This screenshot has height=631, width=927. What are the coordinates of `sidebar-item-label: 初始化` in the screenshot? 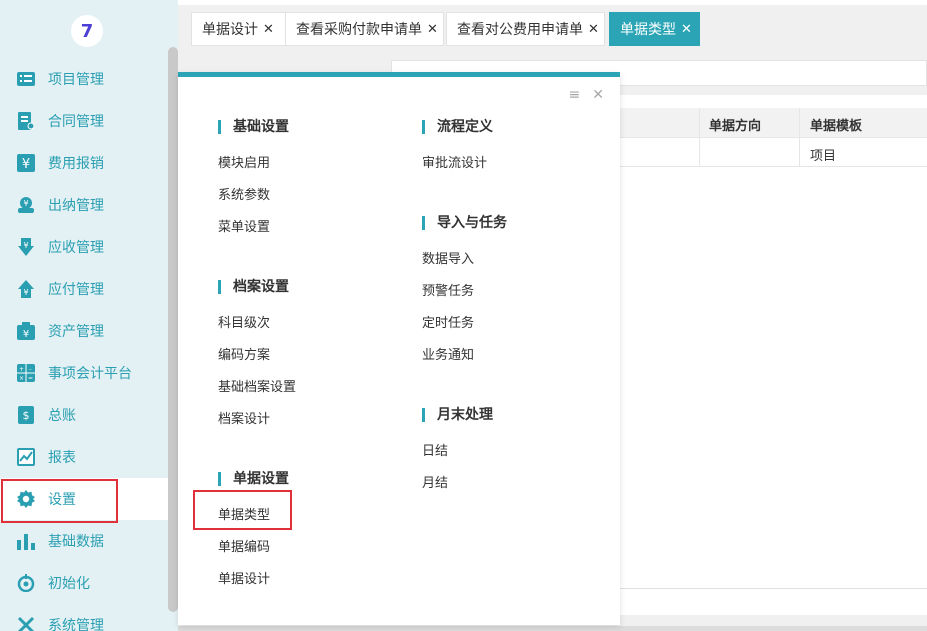 It's located at (69, 584).